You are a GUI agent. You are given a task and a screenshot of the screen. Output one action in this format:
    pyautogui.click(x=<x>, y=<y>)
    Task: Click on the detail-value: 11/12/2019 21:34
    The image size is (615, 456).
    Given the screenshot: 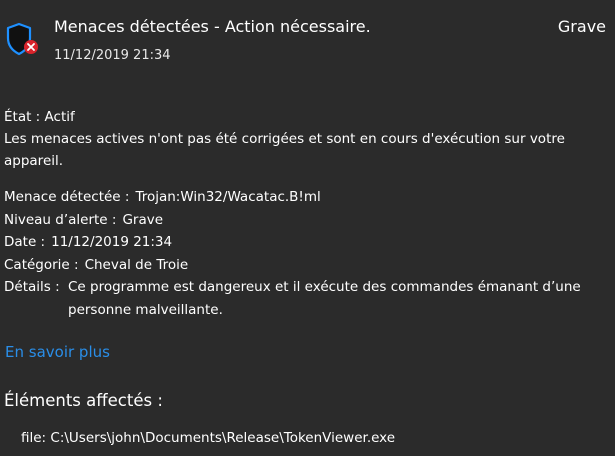 What is the action you would take?
    pyautogui.click(x=112, y=242)
    